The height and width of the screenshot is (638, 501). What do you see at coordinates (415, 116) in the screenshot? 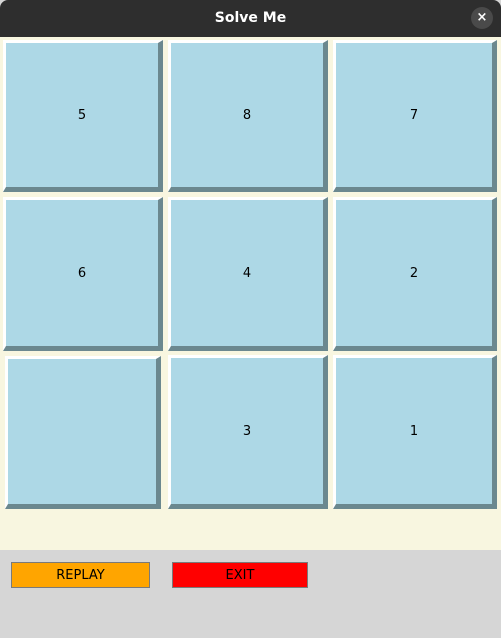
I see `tile-2: 7` at bounding box center [415, 116].